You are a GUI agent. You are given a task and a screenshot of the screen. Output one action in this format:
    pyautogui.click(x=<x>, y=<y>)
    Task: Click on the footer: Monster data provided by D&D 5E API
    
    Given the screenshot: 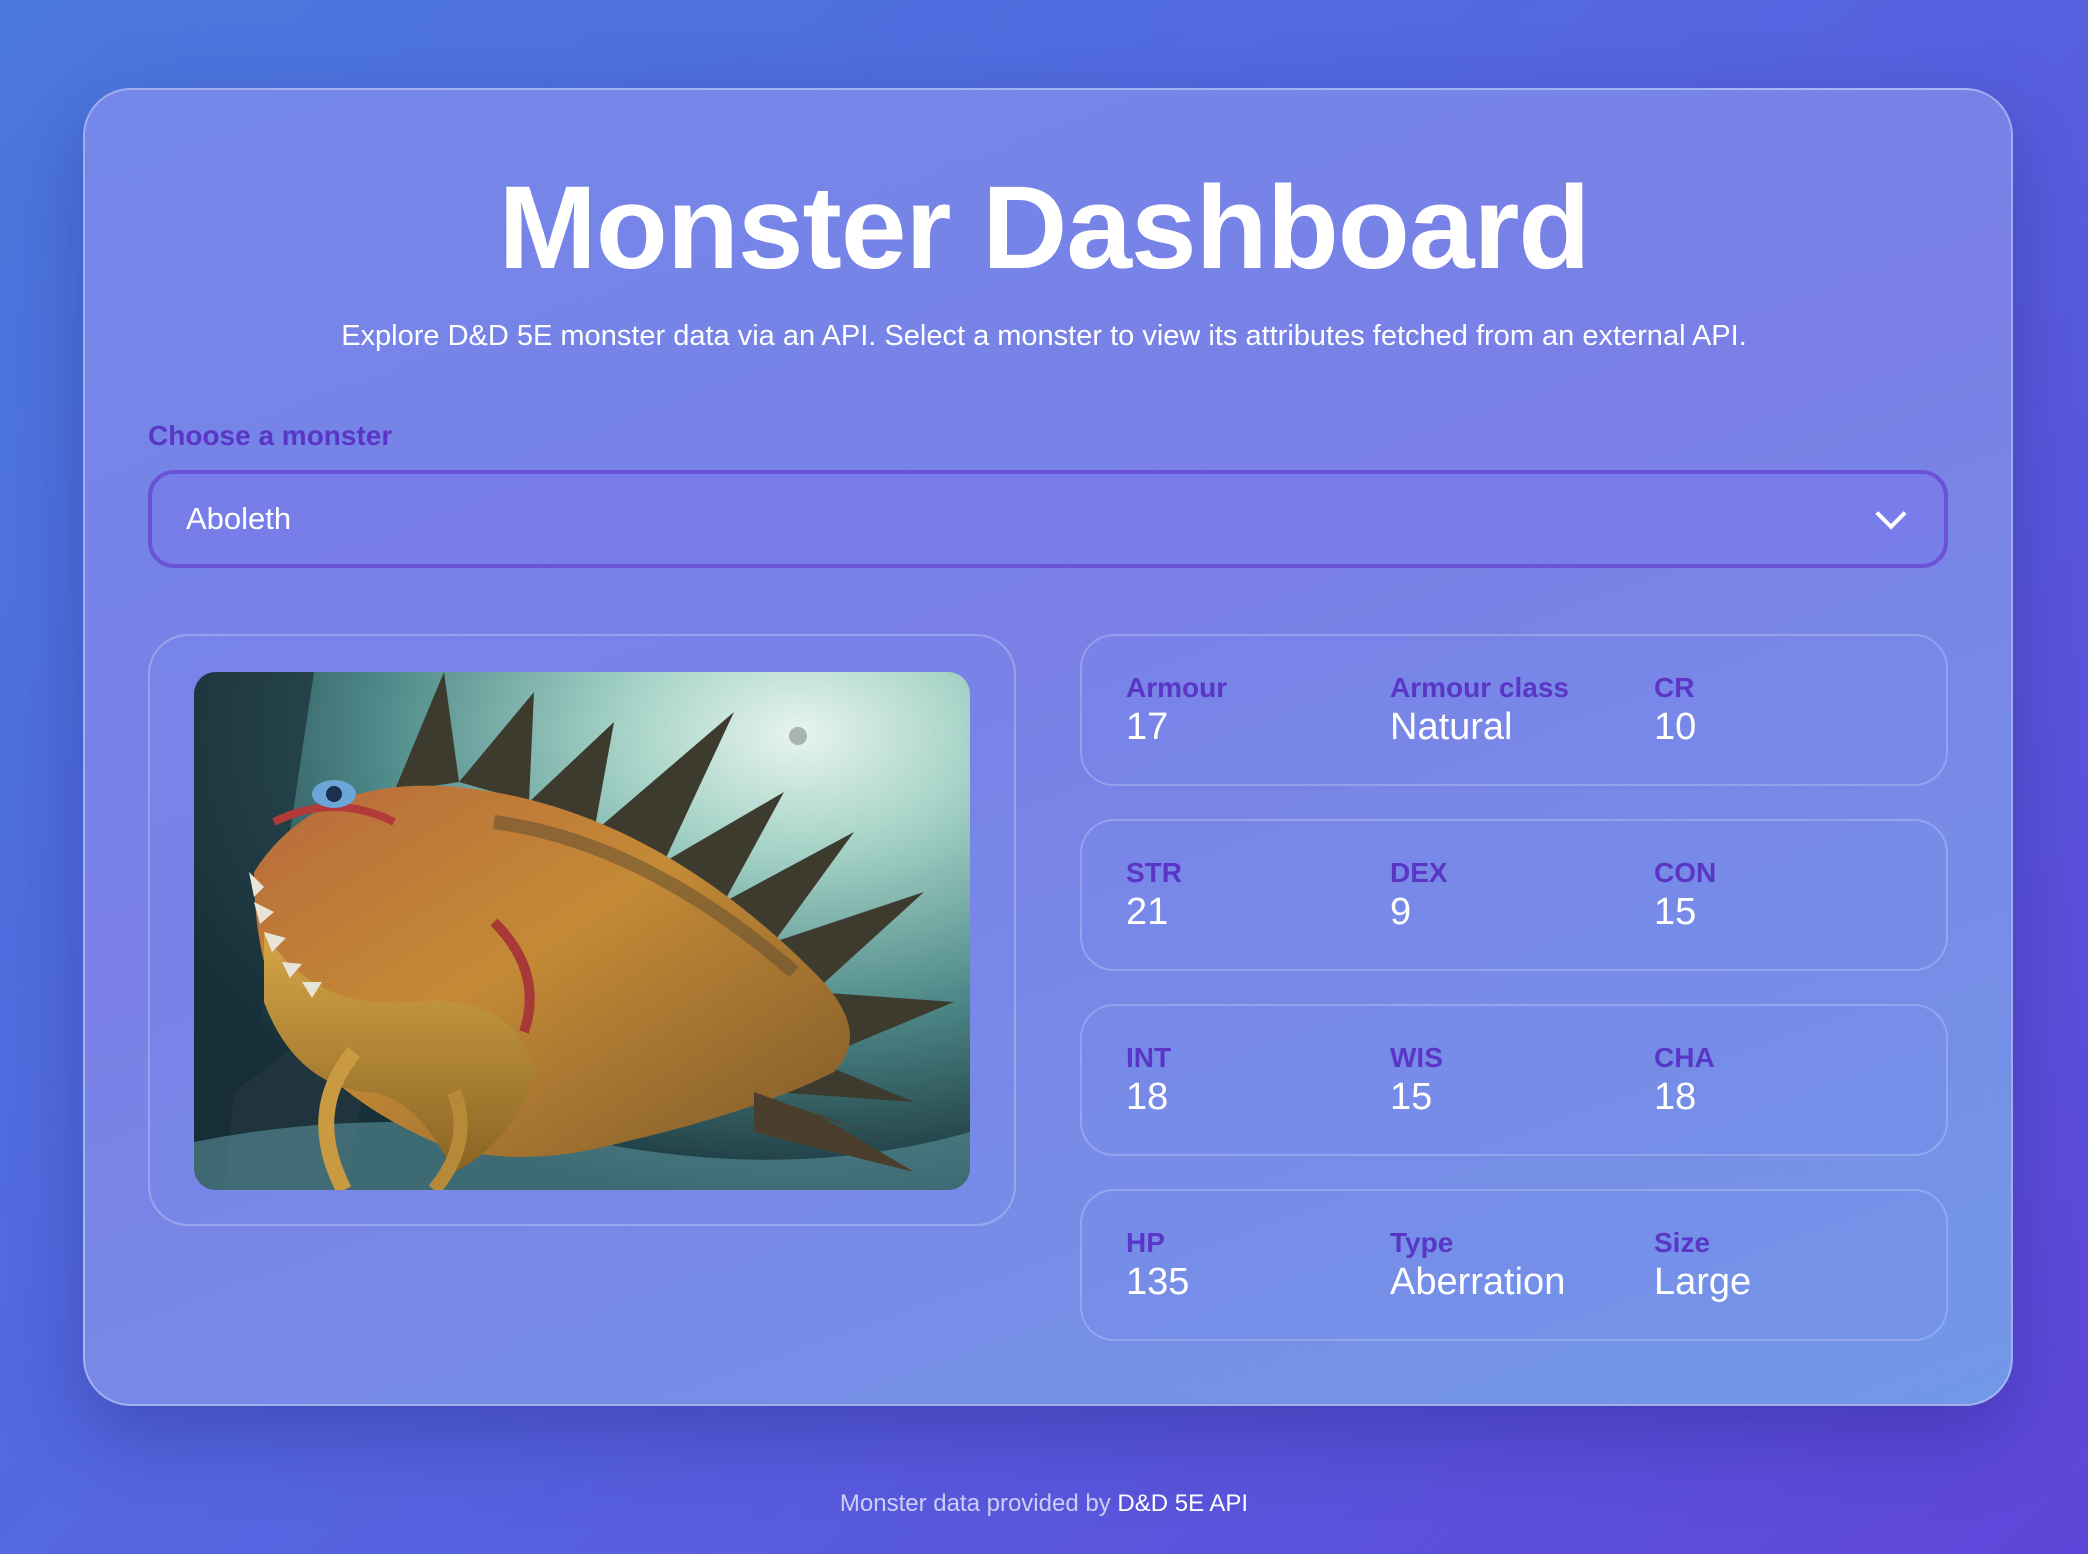 What is the action you would take?
    pyautogui.click(x=1044, y=1504)
    